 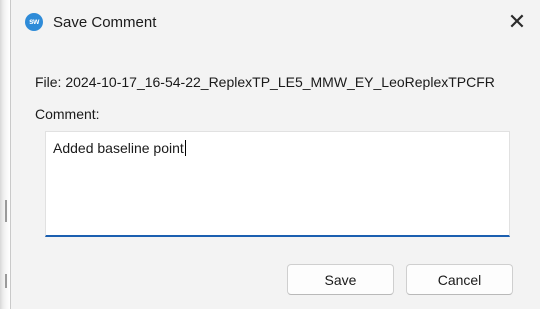 I want to click on comment-input-text: Added baseline point, so click(x=118, y=148).